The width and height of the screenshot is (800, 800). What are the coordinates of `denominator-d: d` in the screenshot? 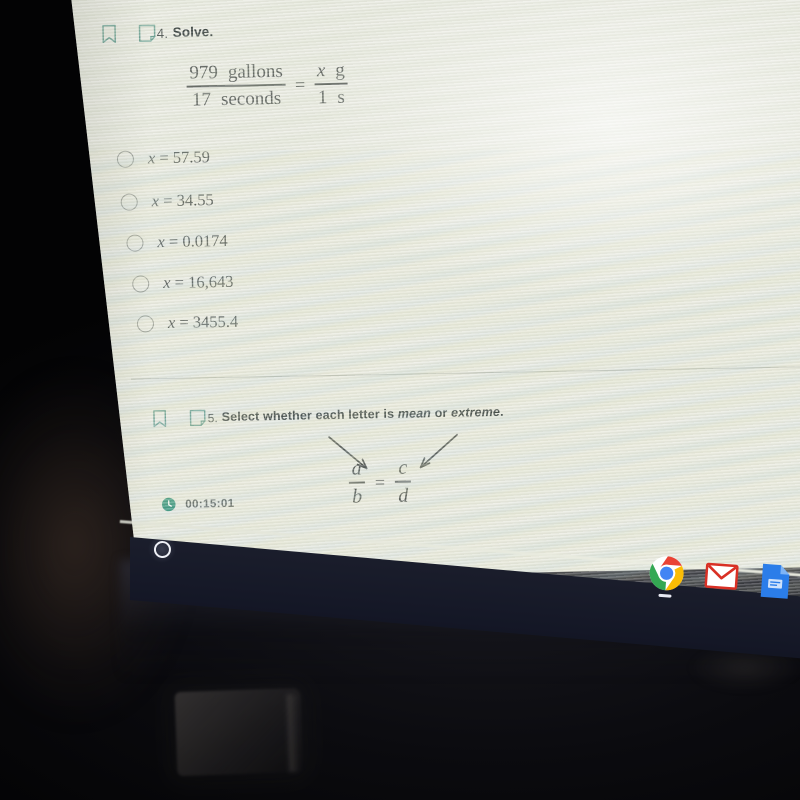 It's located at (403, 495).